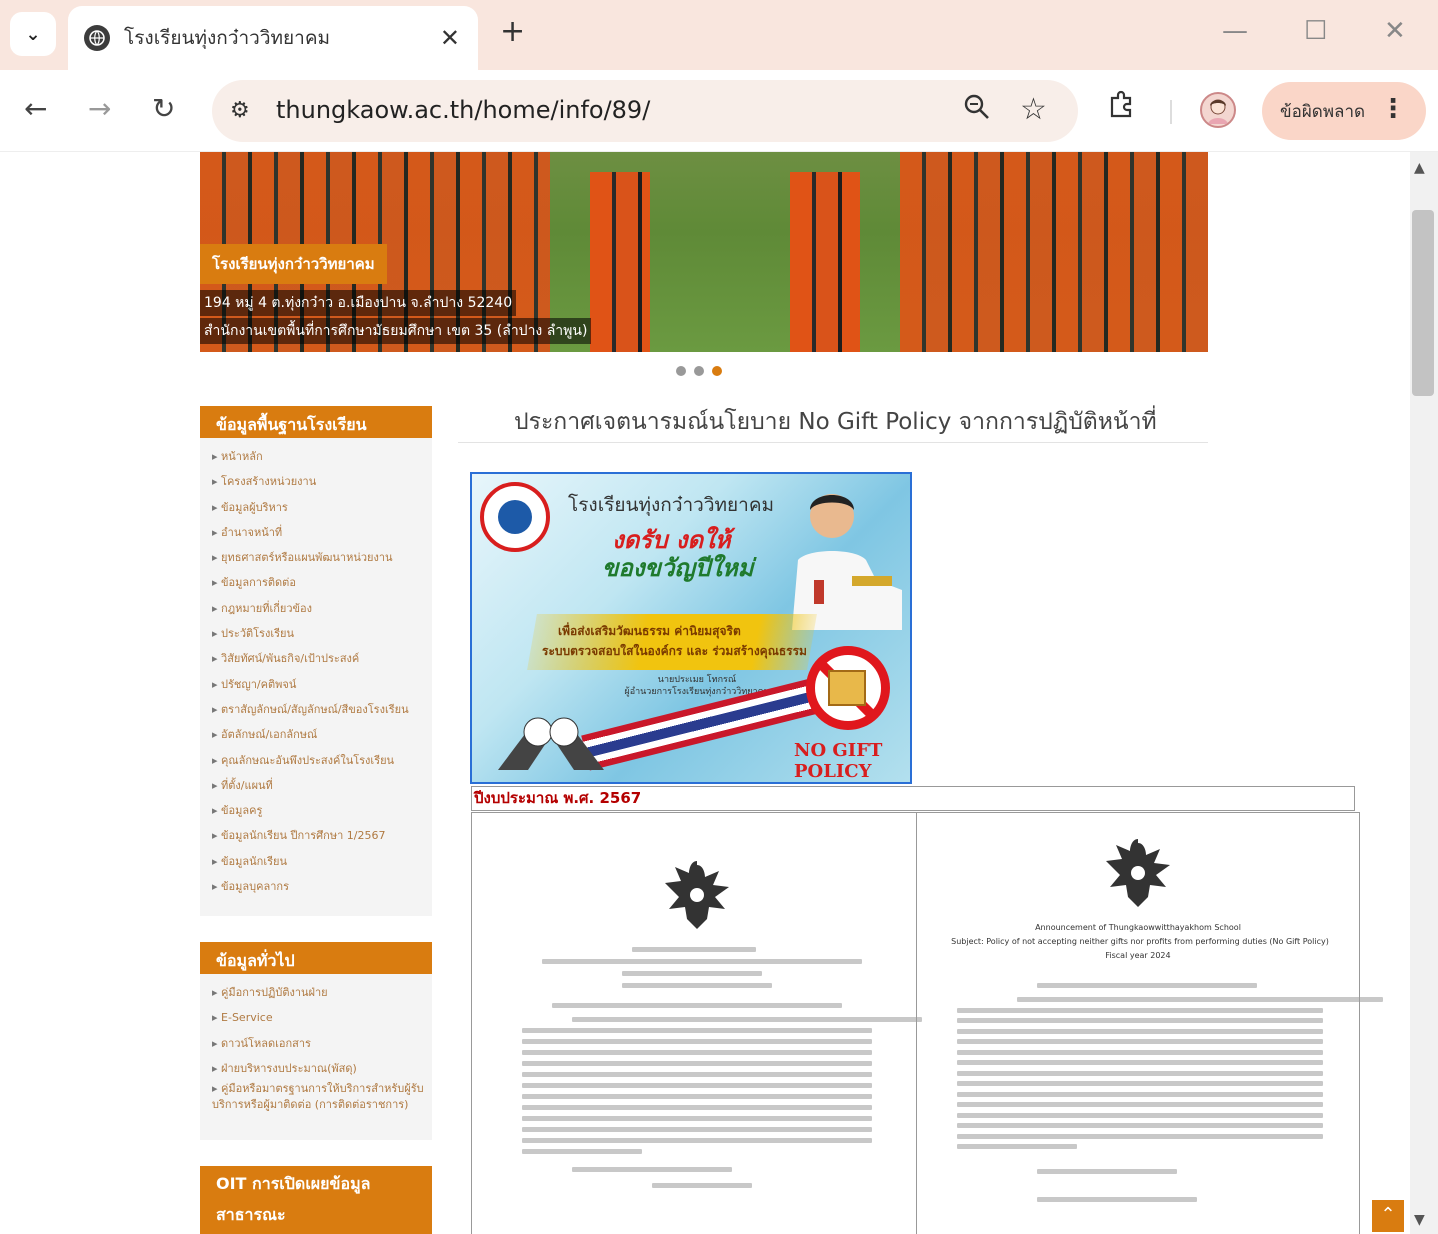  Describe the element at coordinates (1419, 1220) in the screenshot. I see `scroll-down-icon: ▼` at that location.